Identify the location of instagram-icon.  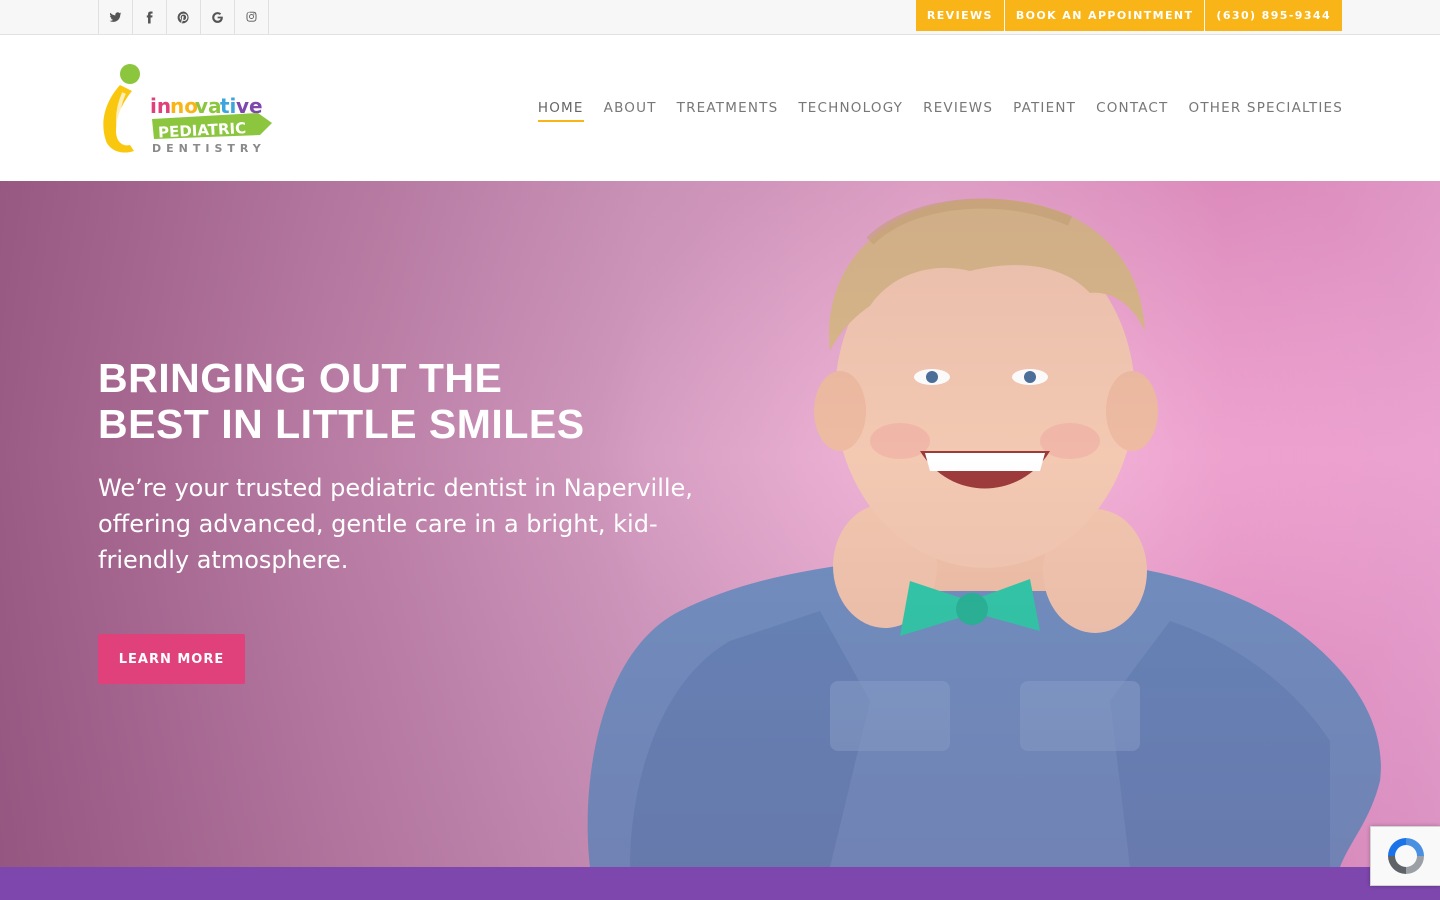
(252, 17).